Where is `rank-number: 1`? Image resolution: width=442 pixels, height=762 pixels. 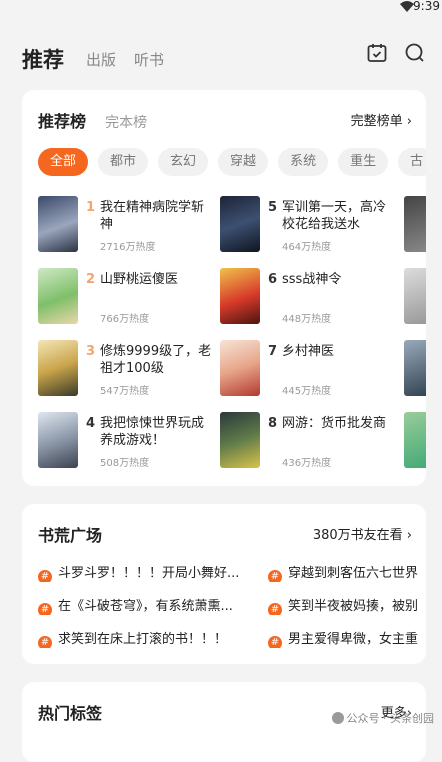 rank-number: 1 is located at coordinates (91, 207).